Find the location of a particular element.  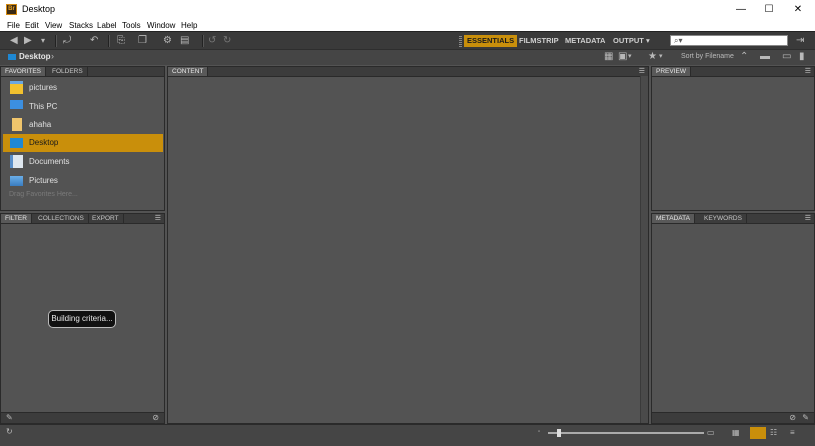

rotate-right-icon: ↻ is located at coordinates (227, 41).